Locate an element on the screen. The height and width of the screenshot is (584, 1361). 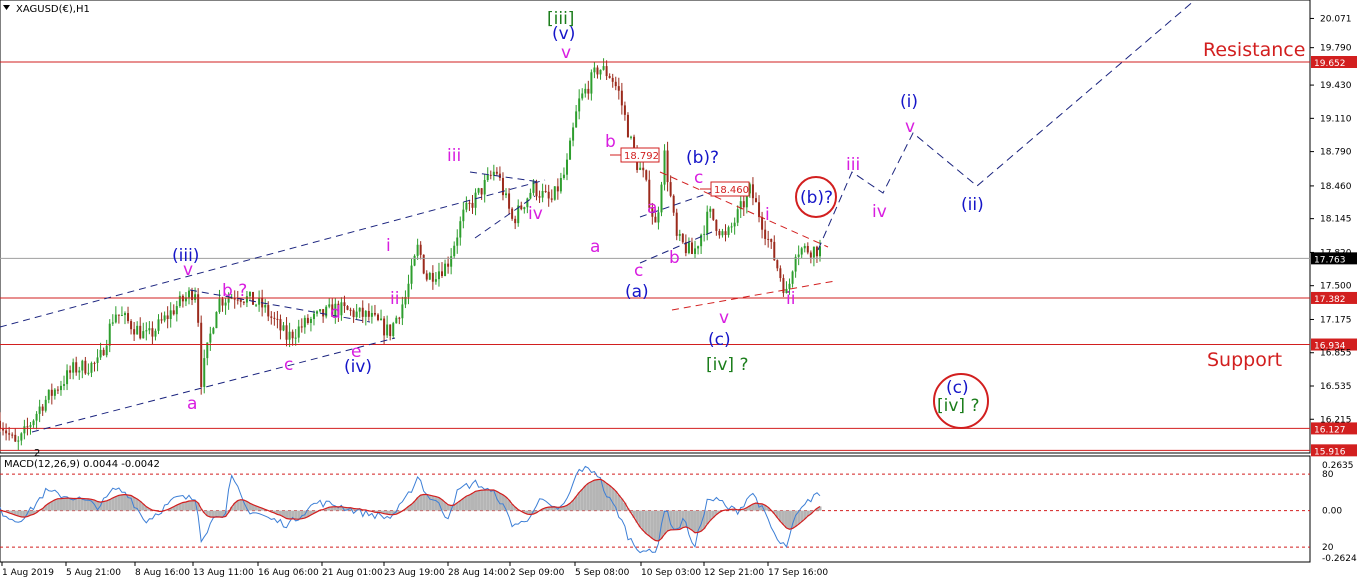
level-price-tag: 15.916 is located at coordinates (1334, 450).